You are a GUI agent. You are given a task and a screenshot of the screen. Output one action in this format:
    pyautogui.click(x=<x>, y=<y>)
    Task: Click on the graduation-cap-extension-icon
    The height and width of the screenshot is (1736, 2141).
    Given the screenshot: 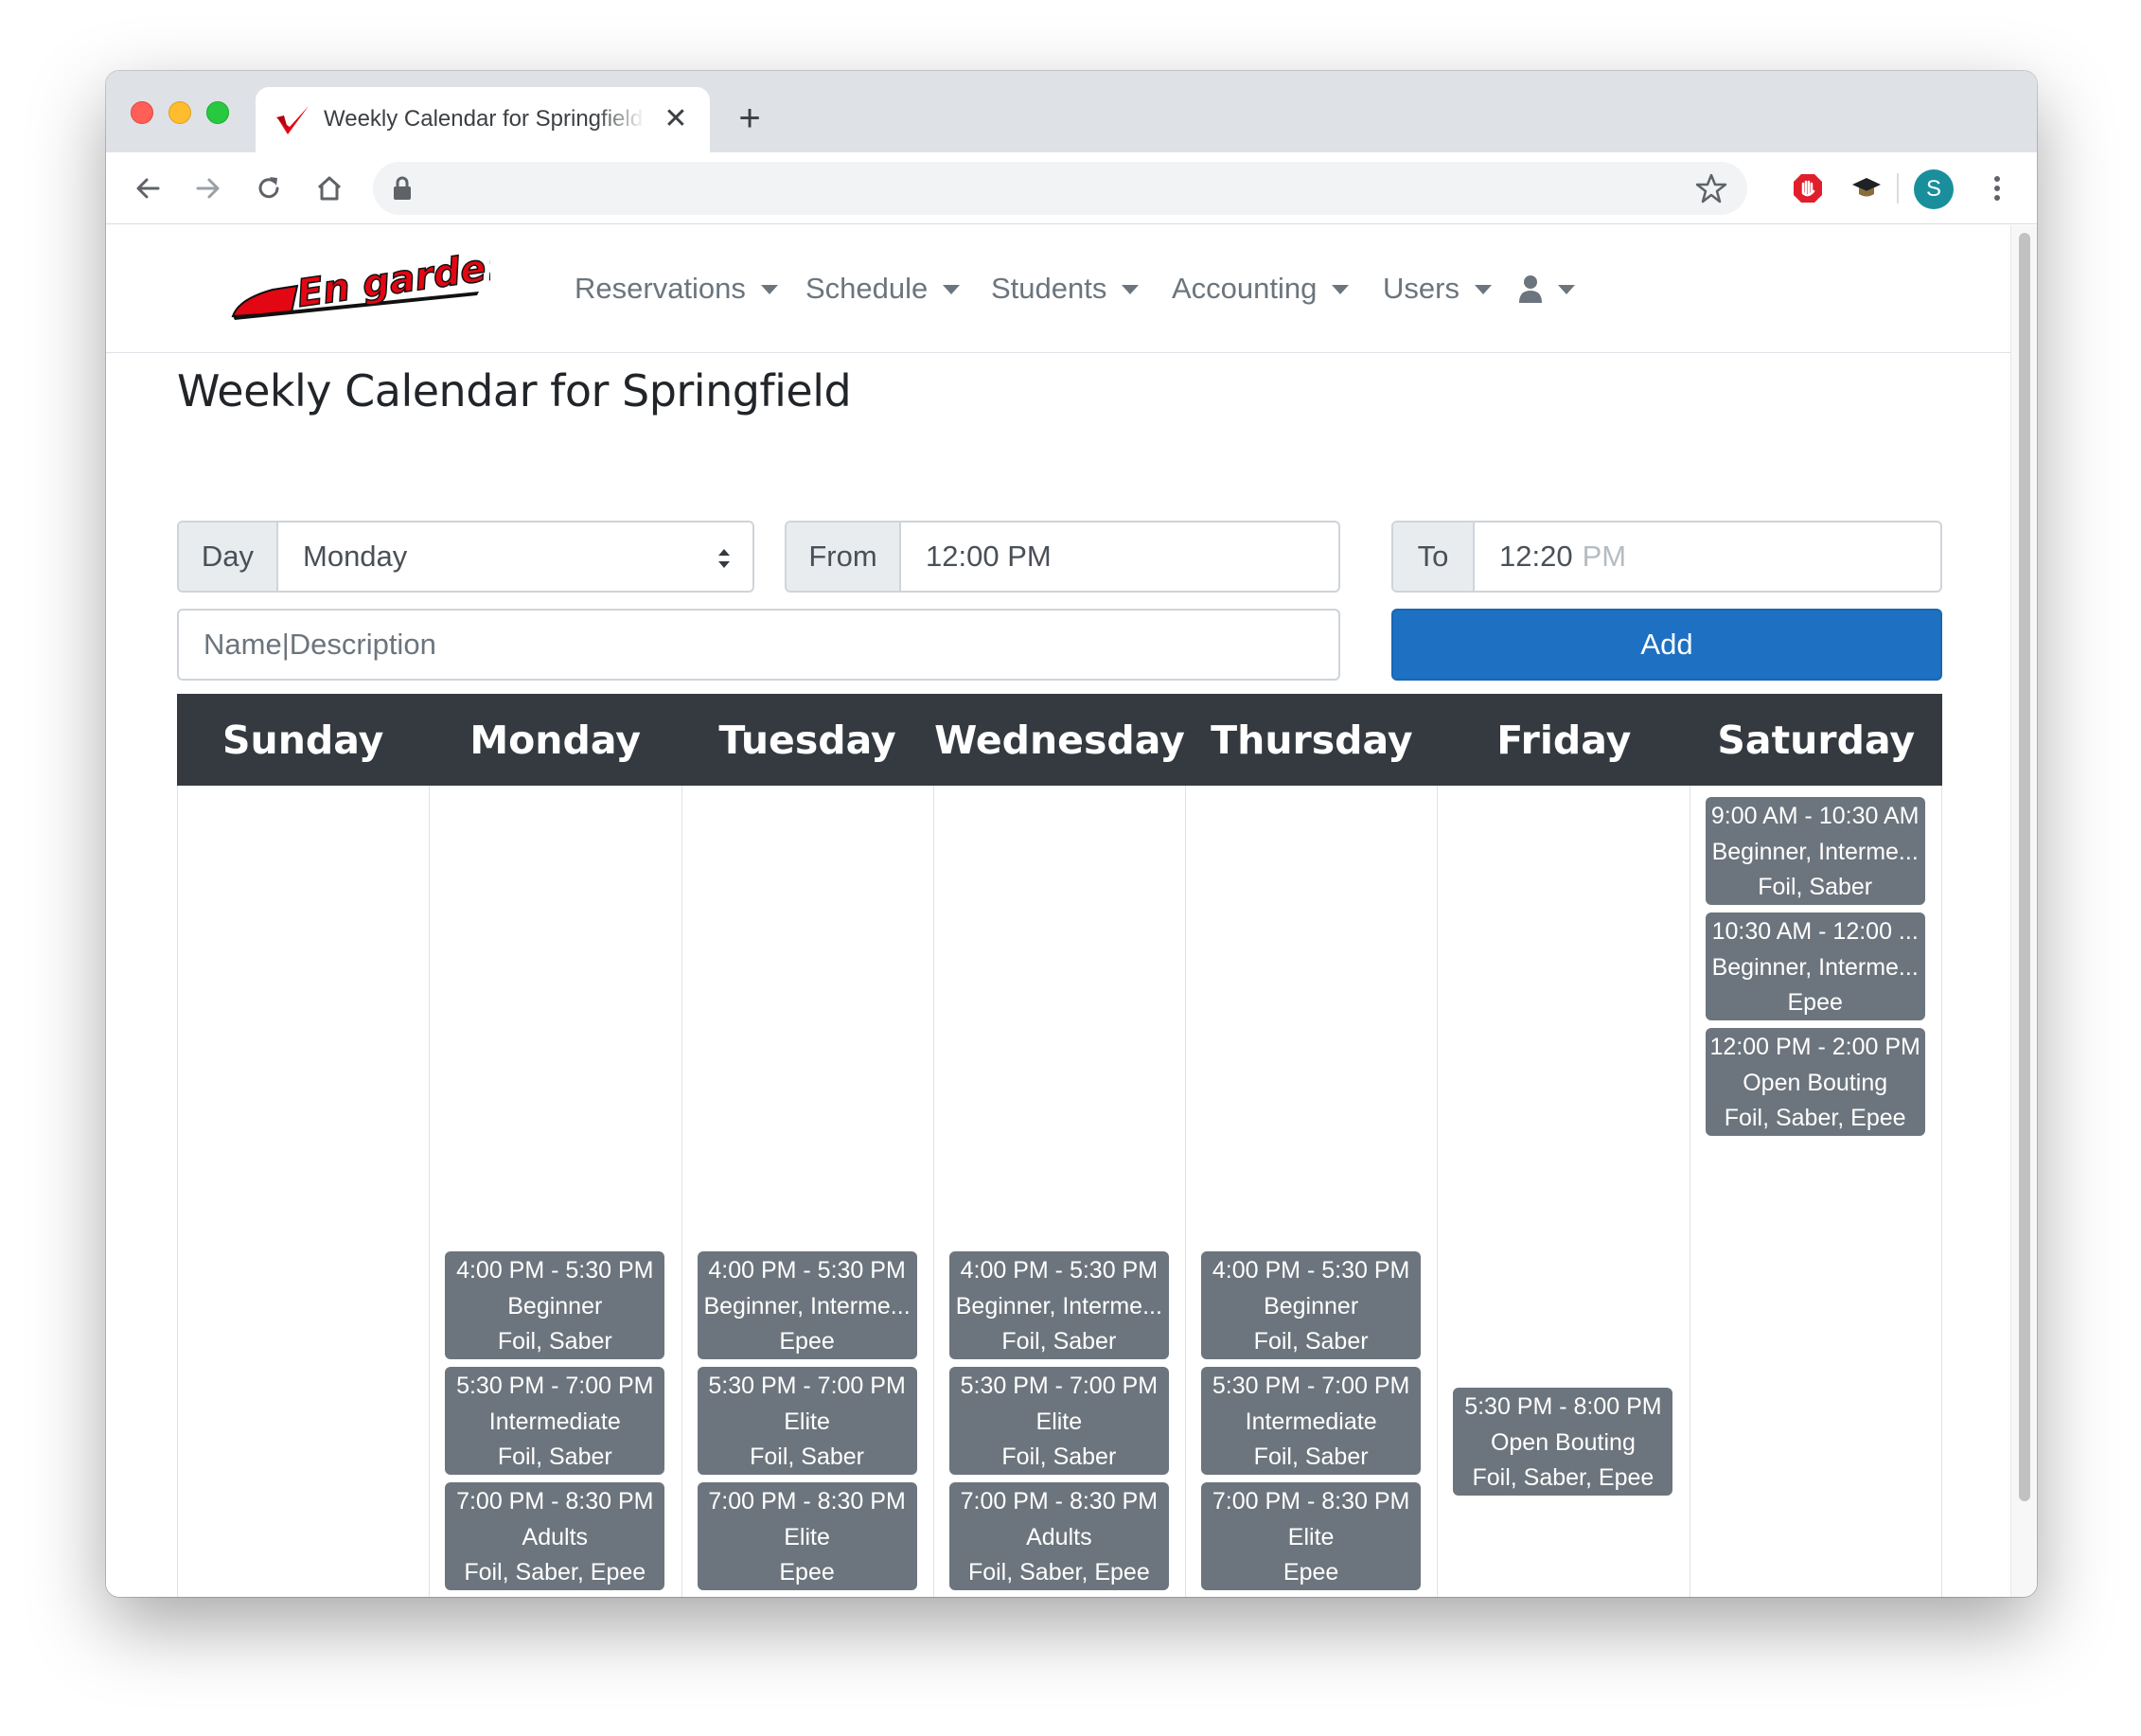 What is the action you would take?
    pyautogui.click(x=1866, y=188)
    